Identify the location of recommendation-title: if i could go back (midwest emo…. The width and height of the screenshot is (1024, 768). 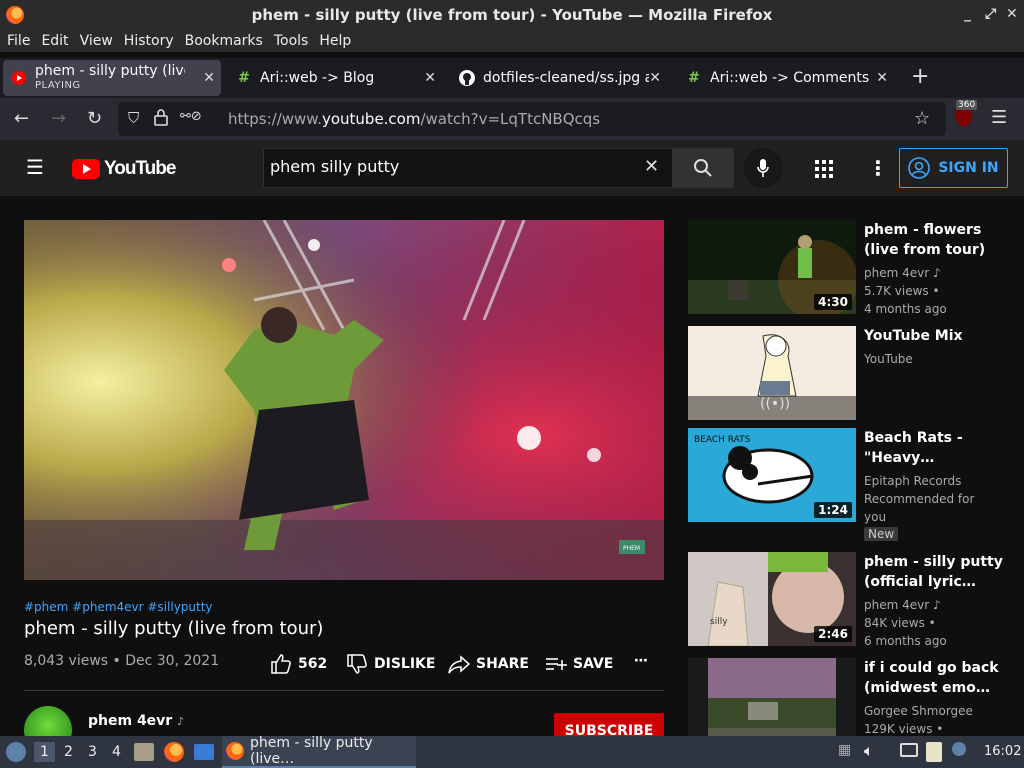
(934, 678).